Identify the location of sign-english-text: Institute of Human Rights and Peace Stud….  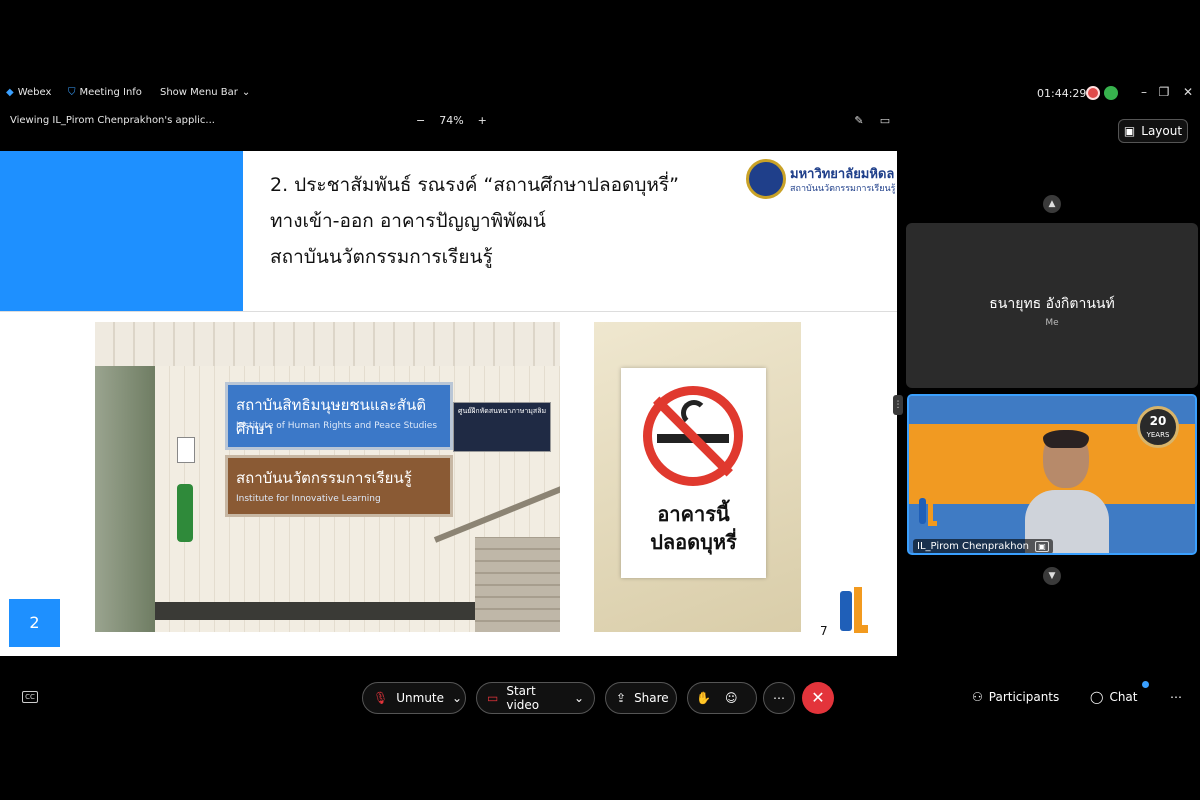
(337, 426).